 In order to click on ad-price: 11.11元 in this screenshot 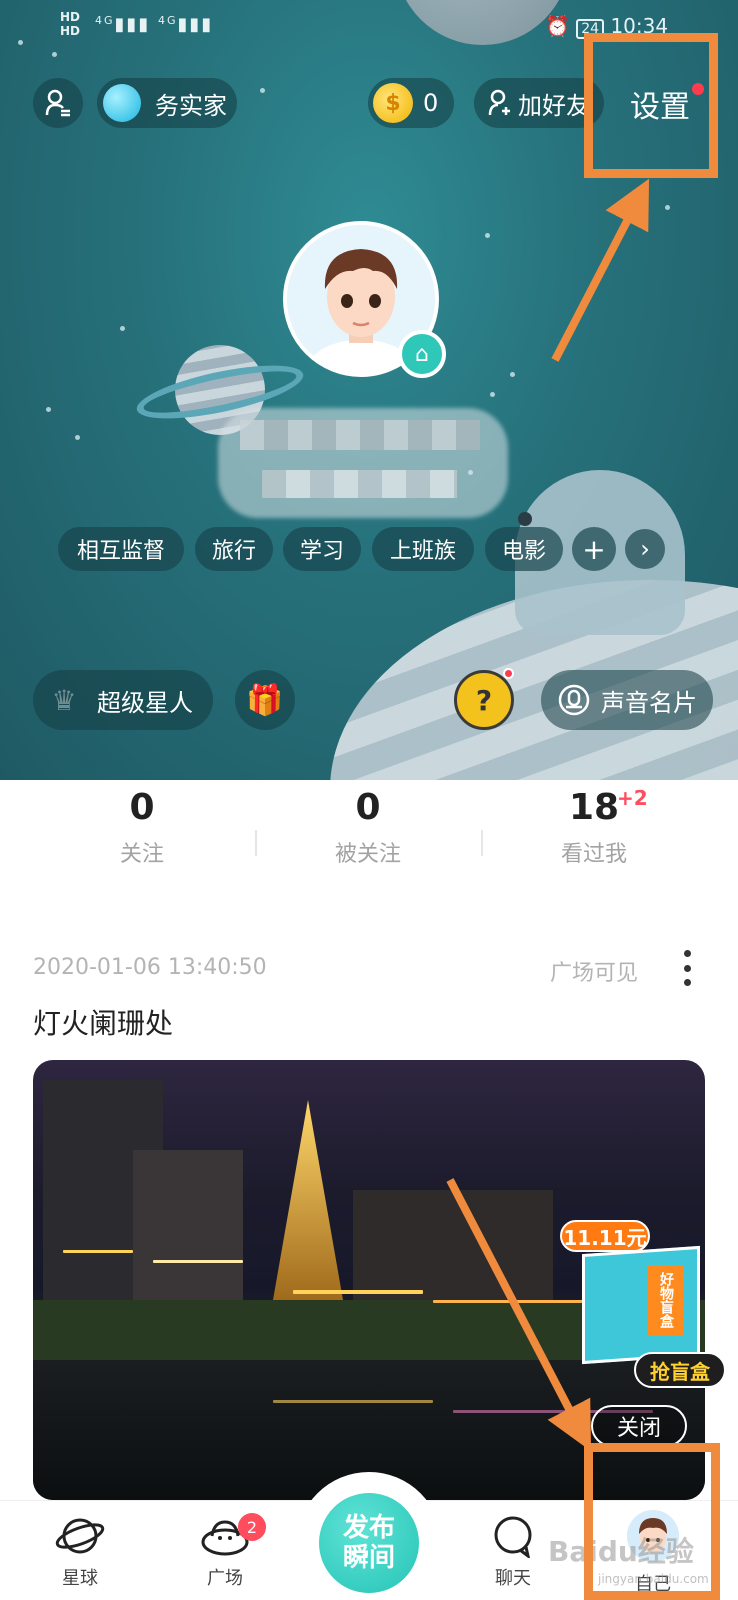, I will do `click(605, 1236)`.